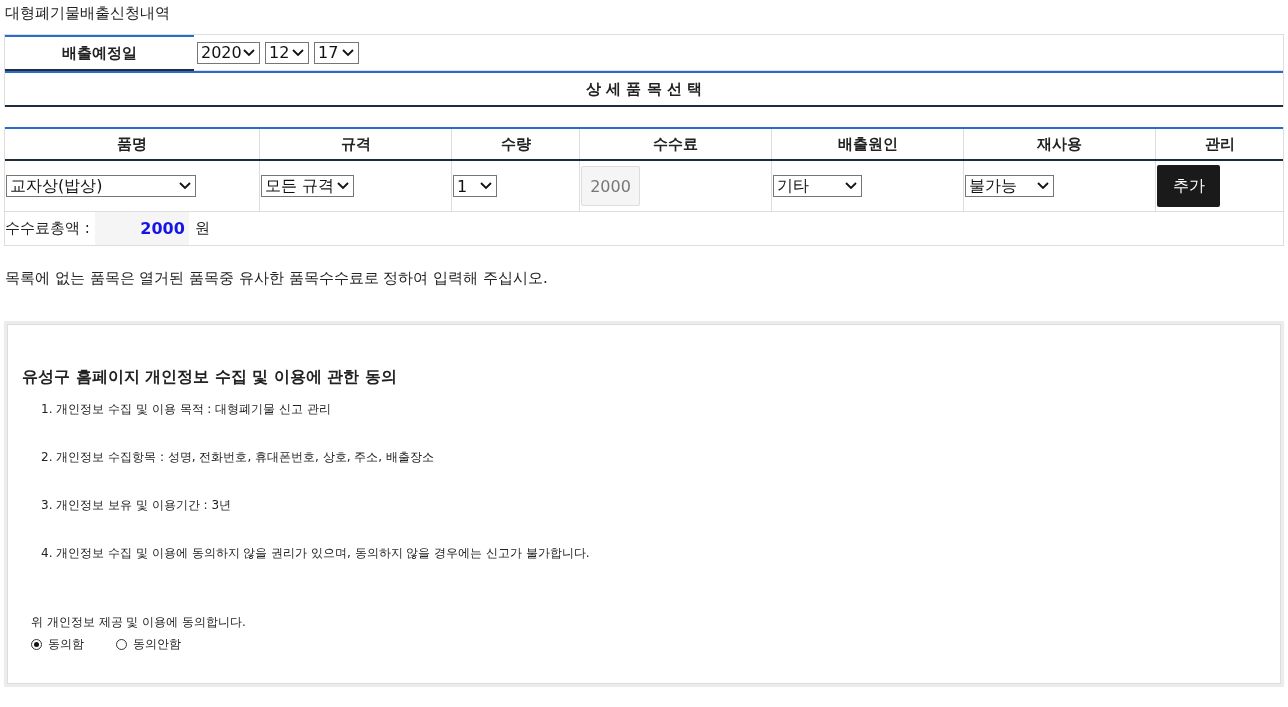  What do you see at coordinates (88, 14) in the screenshot?
I see `page-title: 대형폐기물배출신청내역` at bounding box center [88, 14].